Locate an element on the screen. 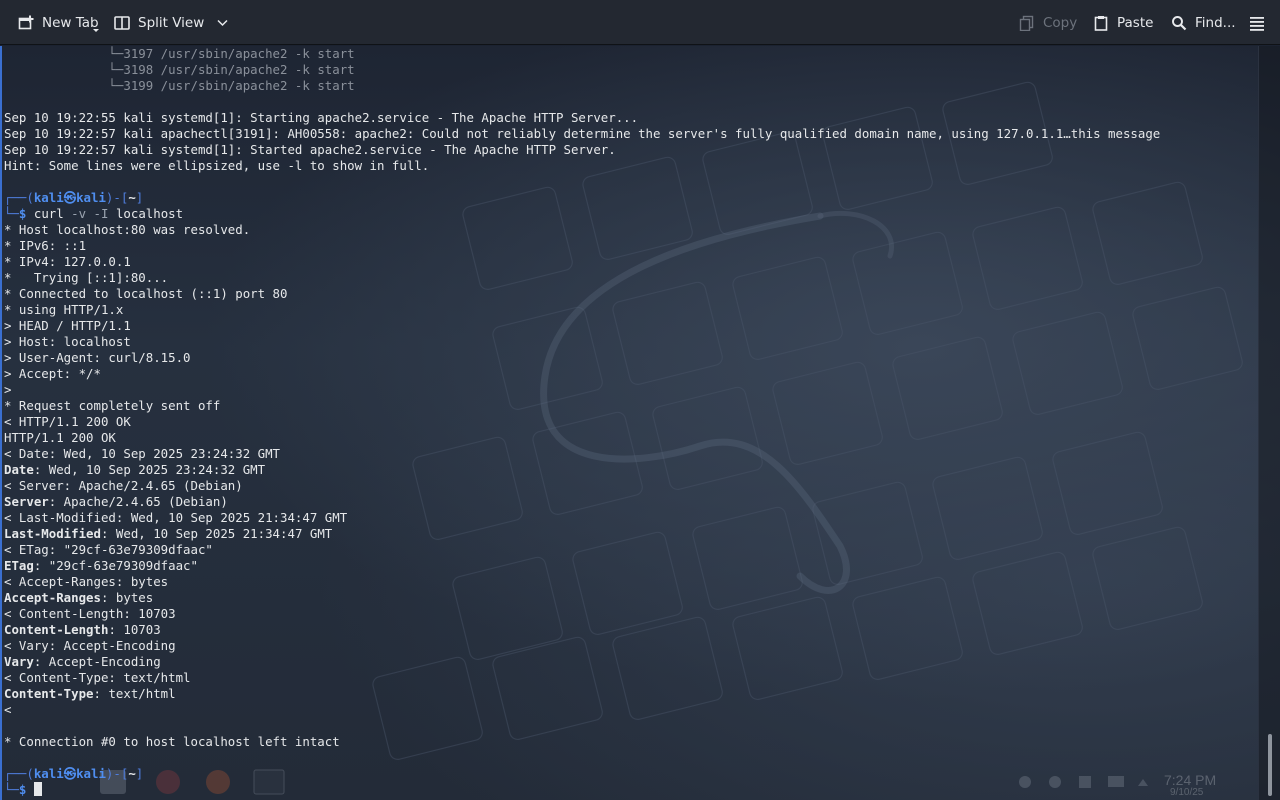 Image resolution: width=1280 pixels, height=800 pixels. output-text: > HEAD / HTTP/1.1 is located at coordinates (67, 325).